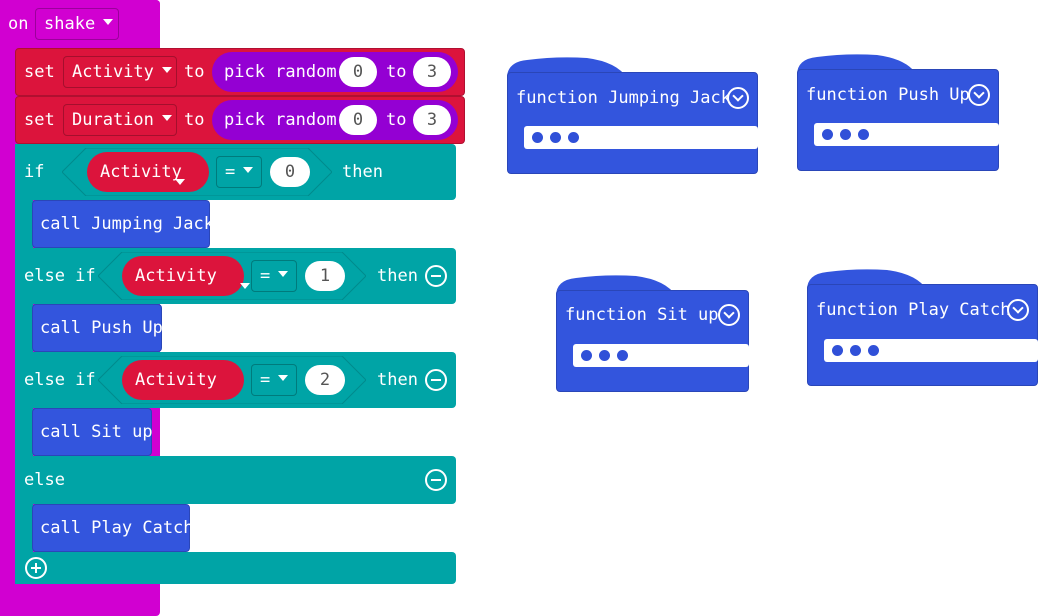 The image size is (1038, 616). Describe the element at coordinates (325, 276) in the screenshot. I see `compare-value-input: 1` at that location.